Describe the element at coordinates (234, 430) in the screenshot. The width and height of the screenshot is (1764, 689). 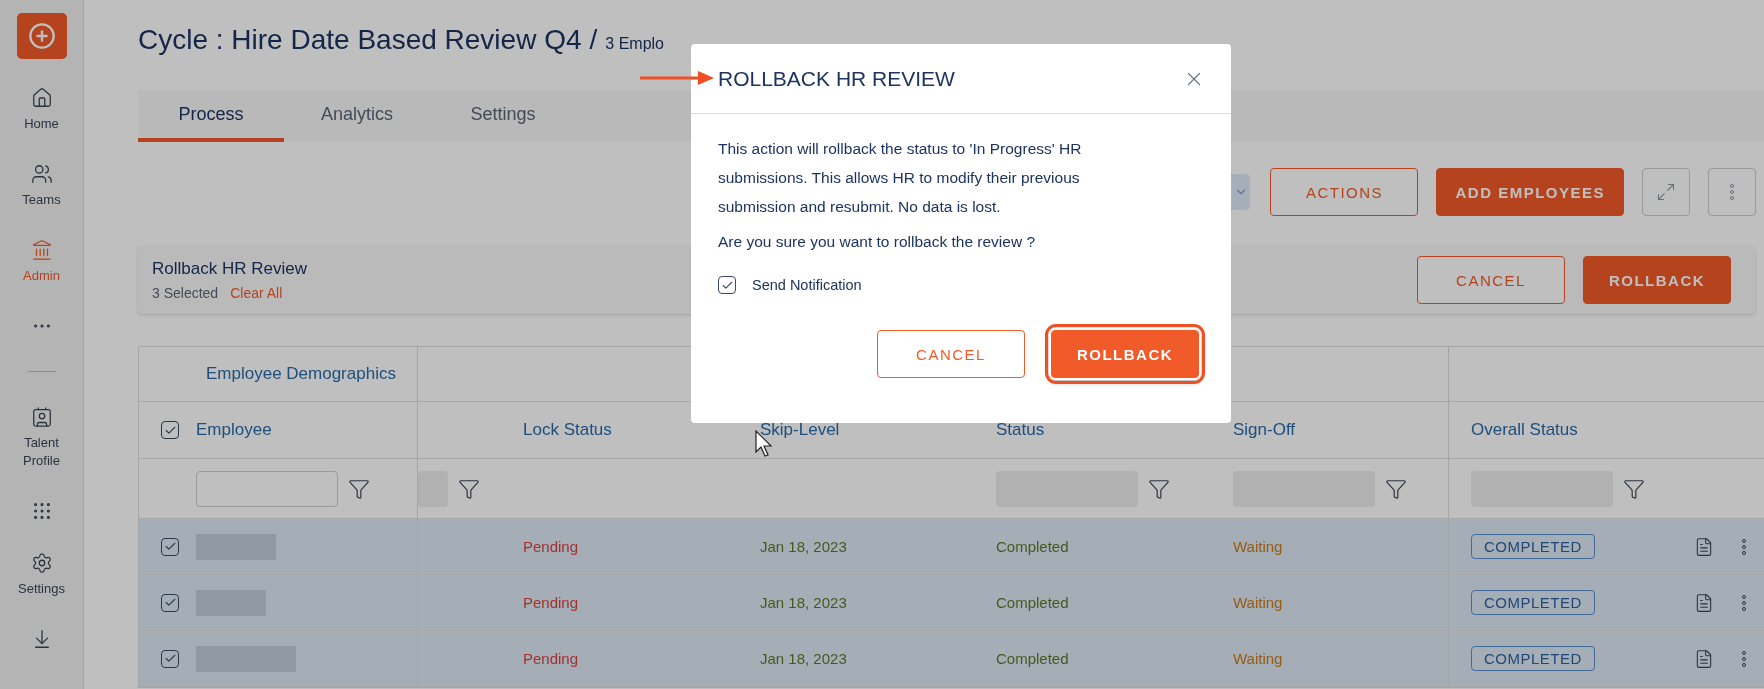
I see `column-header: Employee` at that location.